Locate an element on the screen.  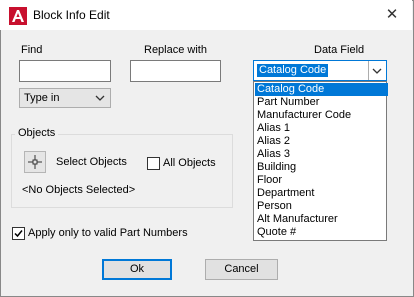
find-mode-select: Type in is located at coordinates (65, 98).